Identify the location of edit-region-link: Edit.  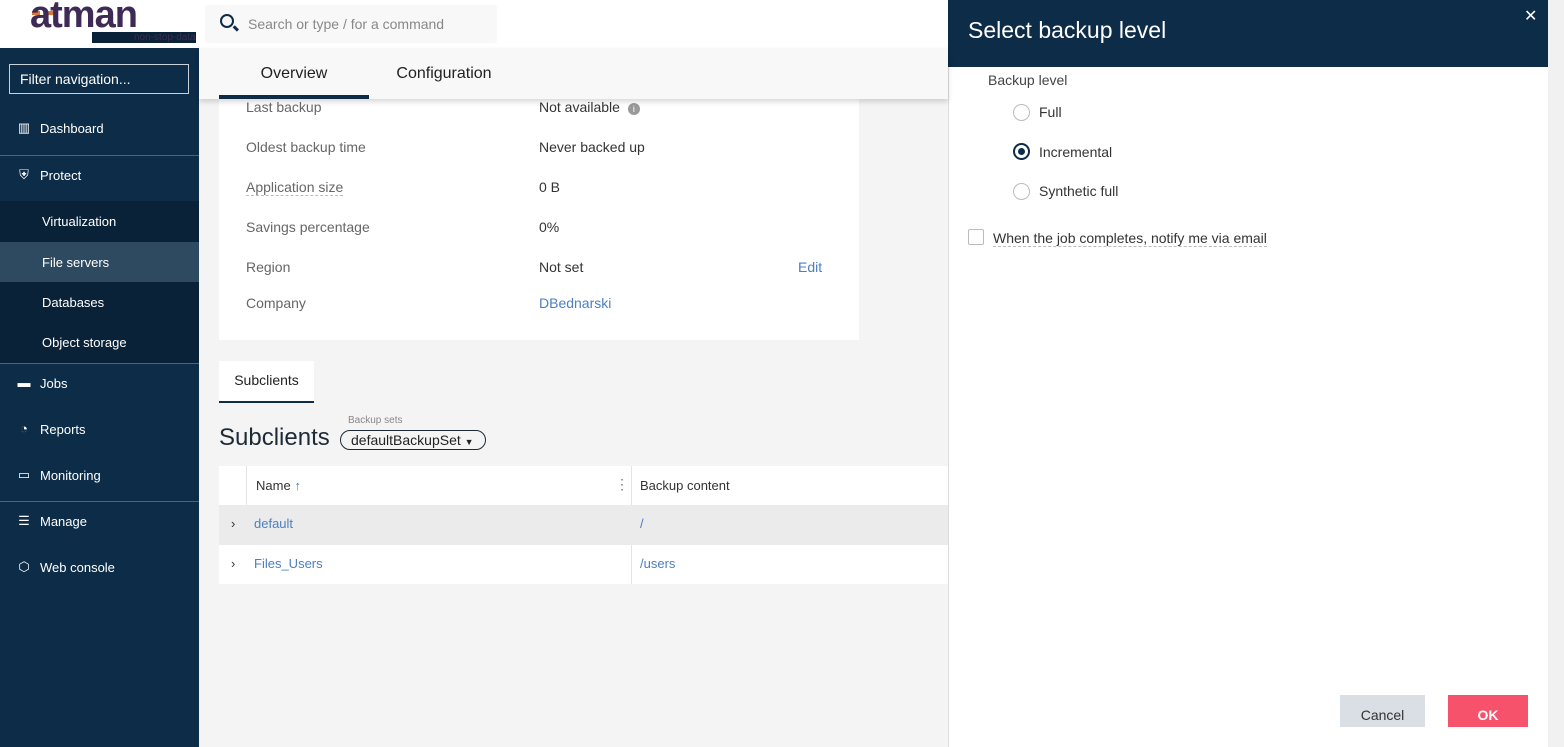
(810, 267).